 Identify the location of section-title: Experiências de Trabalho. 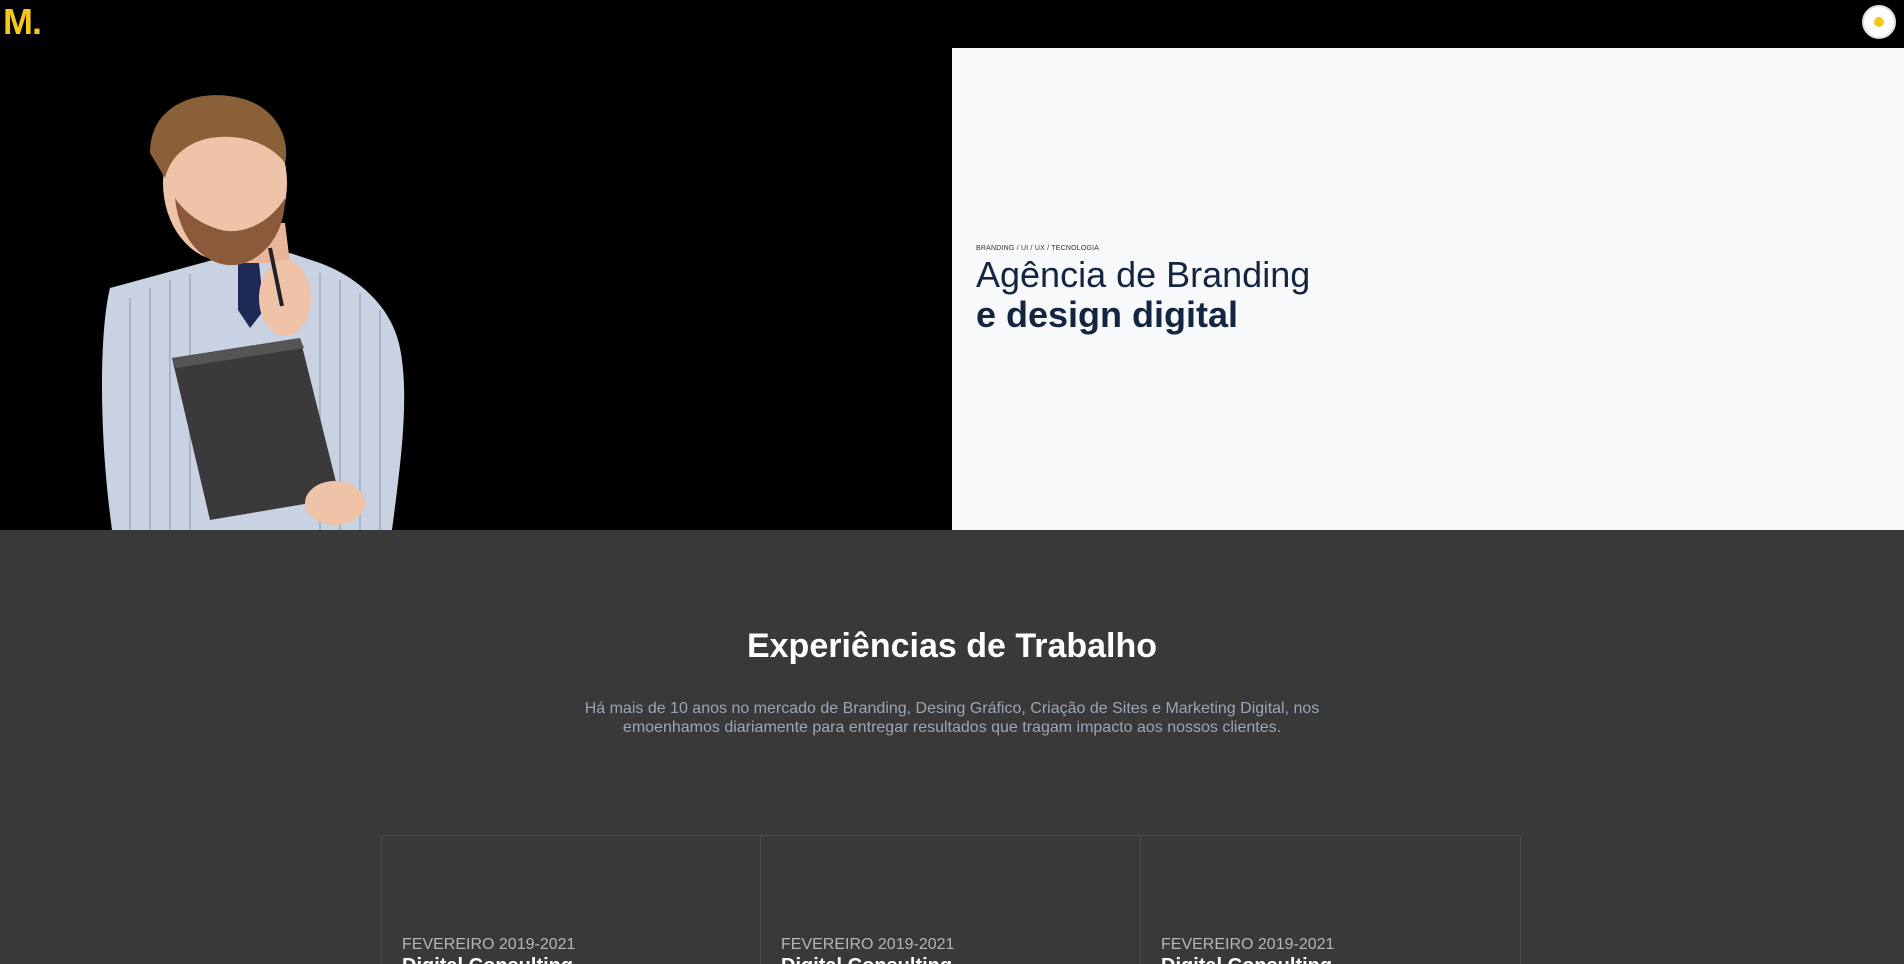
(952, 646).